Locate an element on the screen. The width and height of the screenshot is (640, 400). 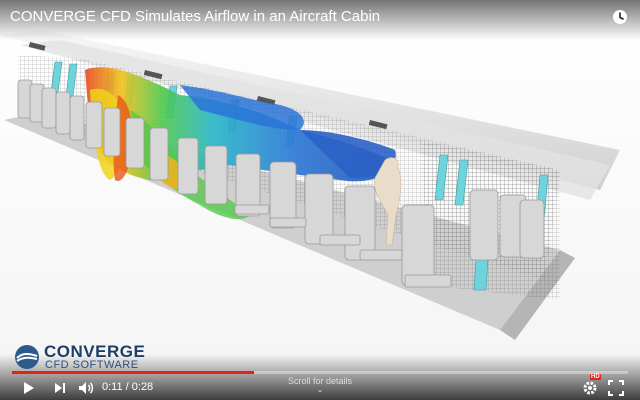
converge-logo: CONVERGE CFD SOFTWARE is located at coordinates (79, 357).